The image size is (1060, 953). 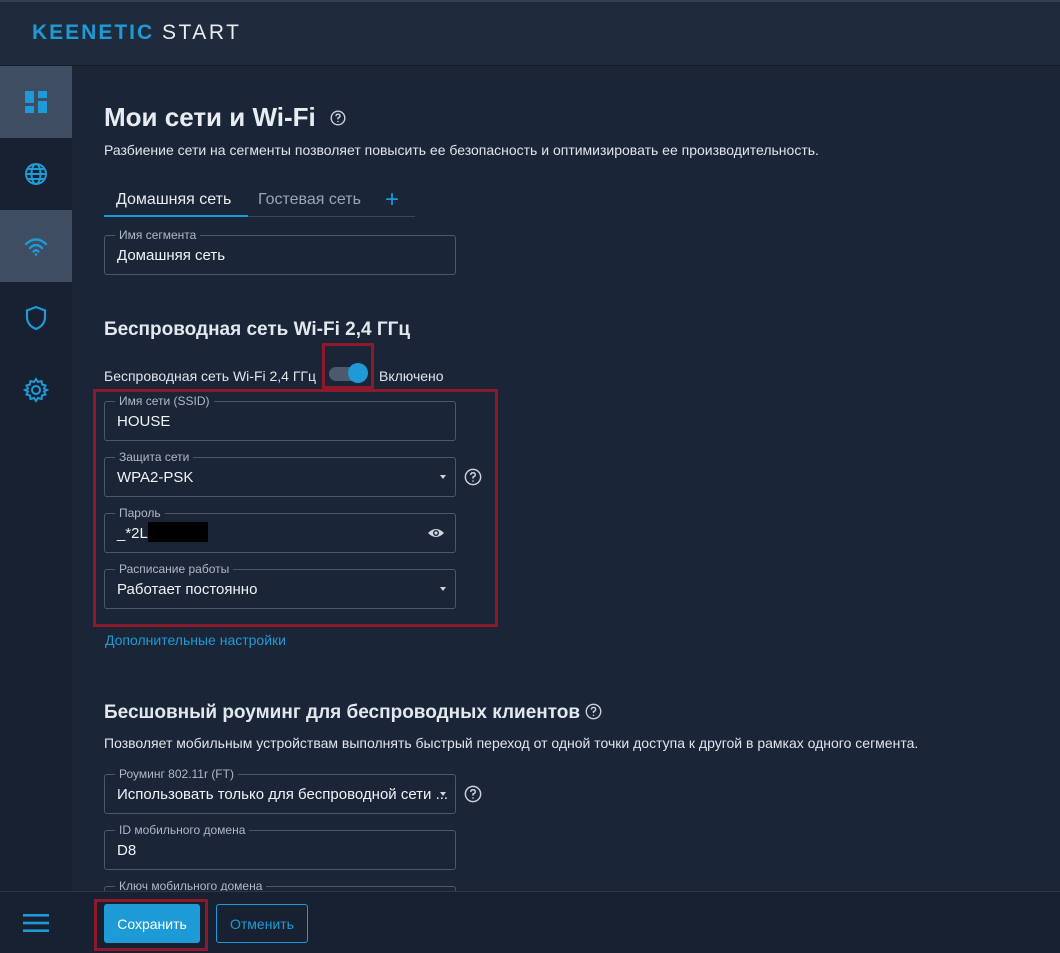 I want to click on top-bar: KEENETIC START, so click(x=530, y=33).